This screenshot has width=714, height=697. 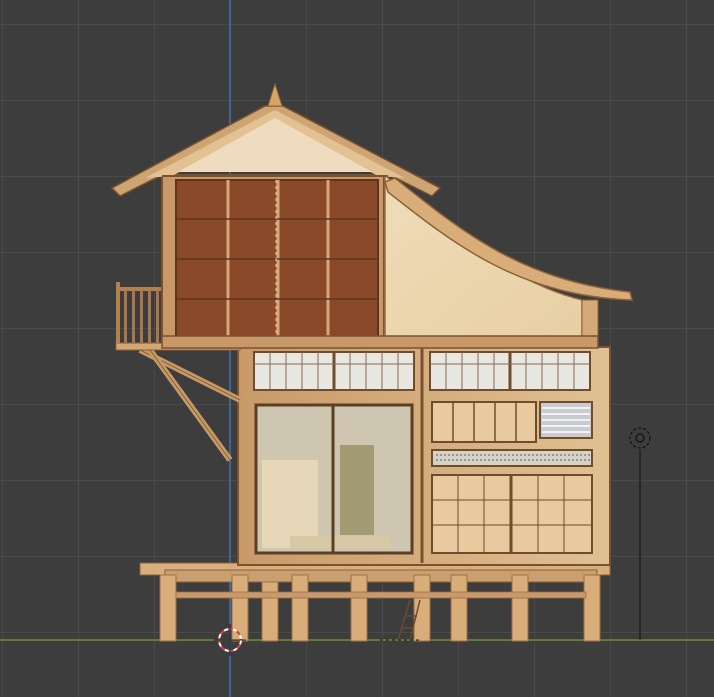 What do you see at coordinates (512, 477) in the screenshot?
I see `right-wall-panels` at bounding box center [512, 477].